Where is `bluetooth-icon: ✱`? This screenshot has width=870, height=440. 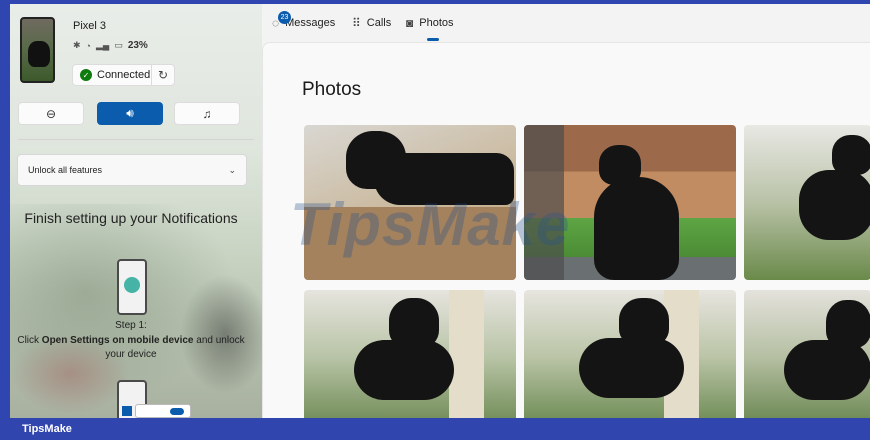
bluetooth-icon: ✱ is located at coordinates (77, 45).